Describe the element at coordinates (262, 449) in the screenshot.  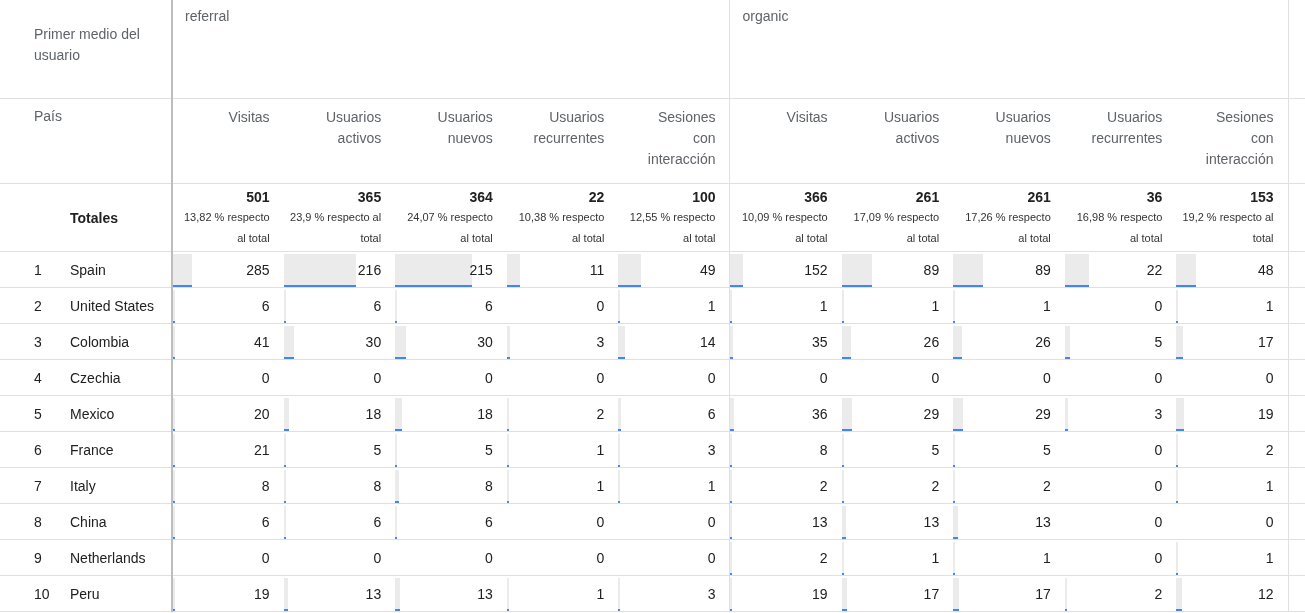
I see `table-cell: 21` at that location.